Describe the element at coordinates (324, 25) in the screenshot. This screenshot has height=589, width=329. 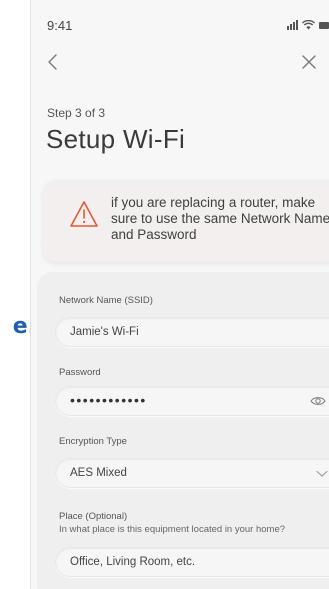
I see `battery-icon` at that location.